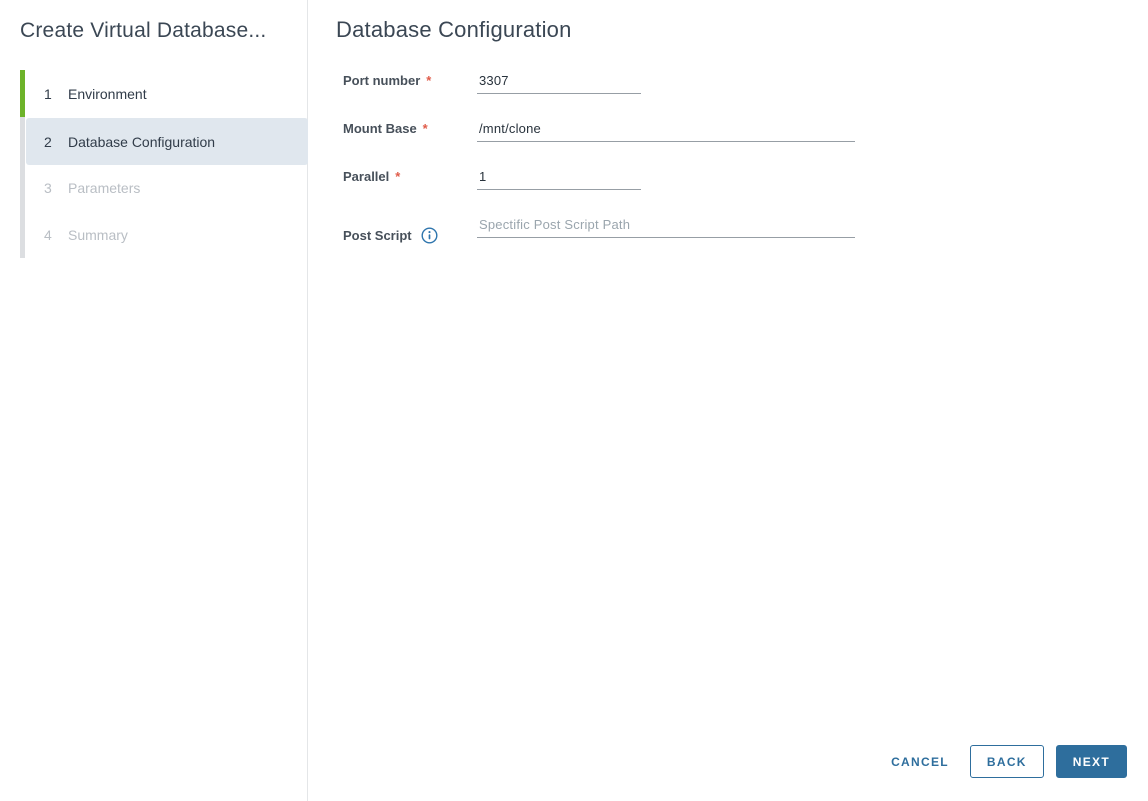  Describe the element at coordinates (454, 29) in the screenshot. I see `page-title: Database Configuration` at that location.